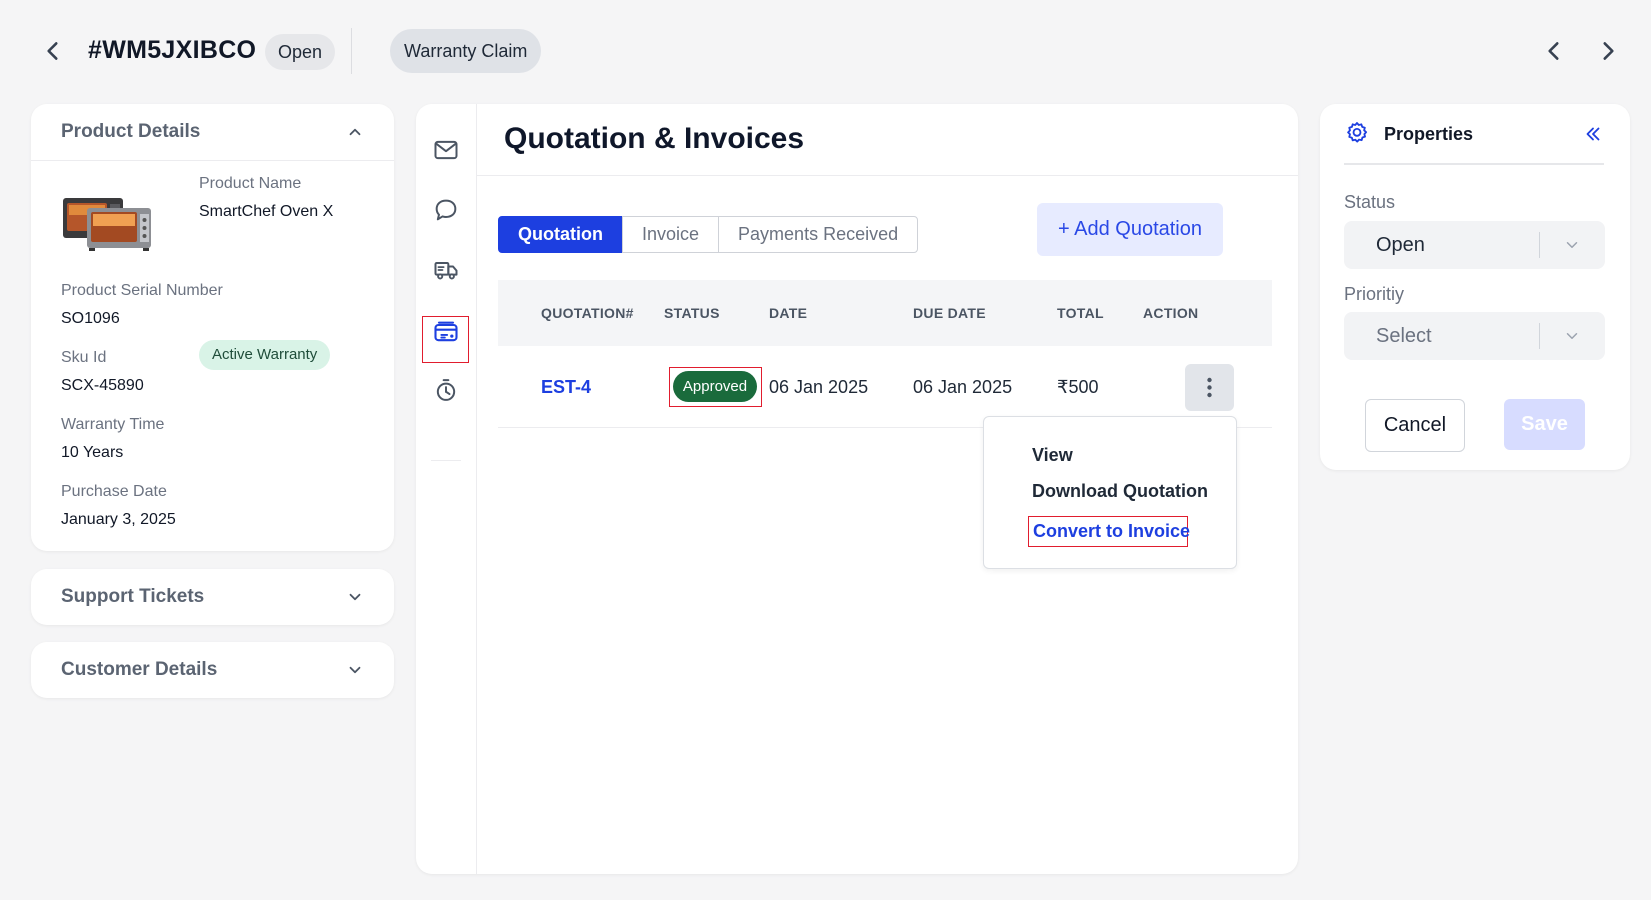 Image resolution: width=1651 pixels, height=900 pixels. I want to click on timer-icon, so click(446, 390).